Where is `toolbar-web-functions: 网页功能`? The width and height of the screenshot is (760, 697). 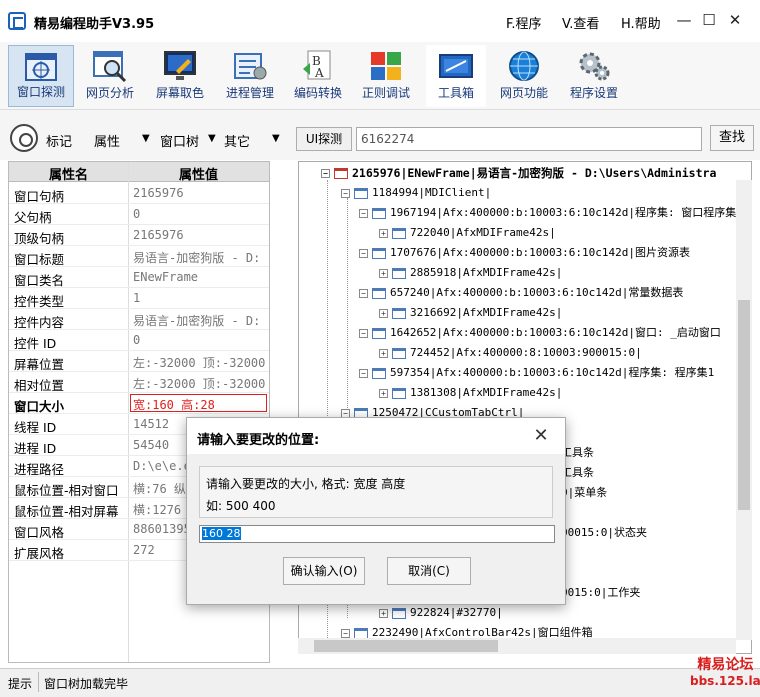 toolbar-web-functions: 网页功能 is located at coordinates (524, 76).